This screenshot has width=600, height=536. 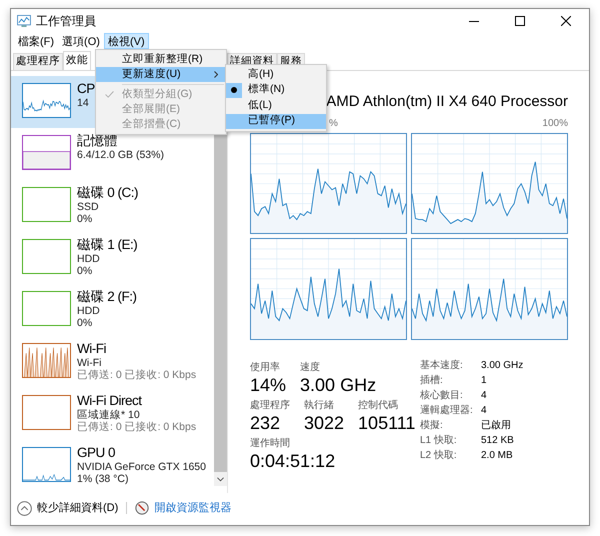 What do you see at coordinates (103, 479) in the screenshot?
I see `device-detail: 1% (38 °C)` at bounding box center [103, 479].